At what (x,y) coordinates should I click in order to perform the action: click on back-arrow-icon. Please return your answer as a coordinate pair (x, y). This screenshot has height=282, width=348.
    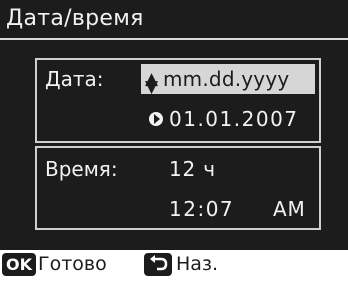
    Looking at the image, I should click on (158, 264).